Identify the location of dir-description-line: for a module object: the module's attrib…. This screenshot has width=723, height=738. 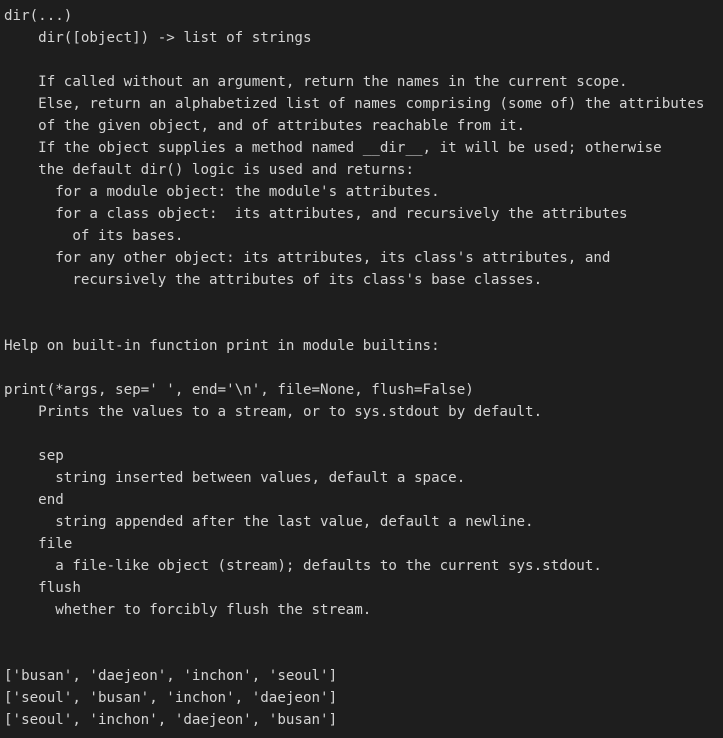
(222, 192).